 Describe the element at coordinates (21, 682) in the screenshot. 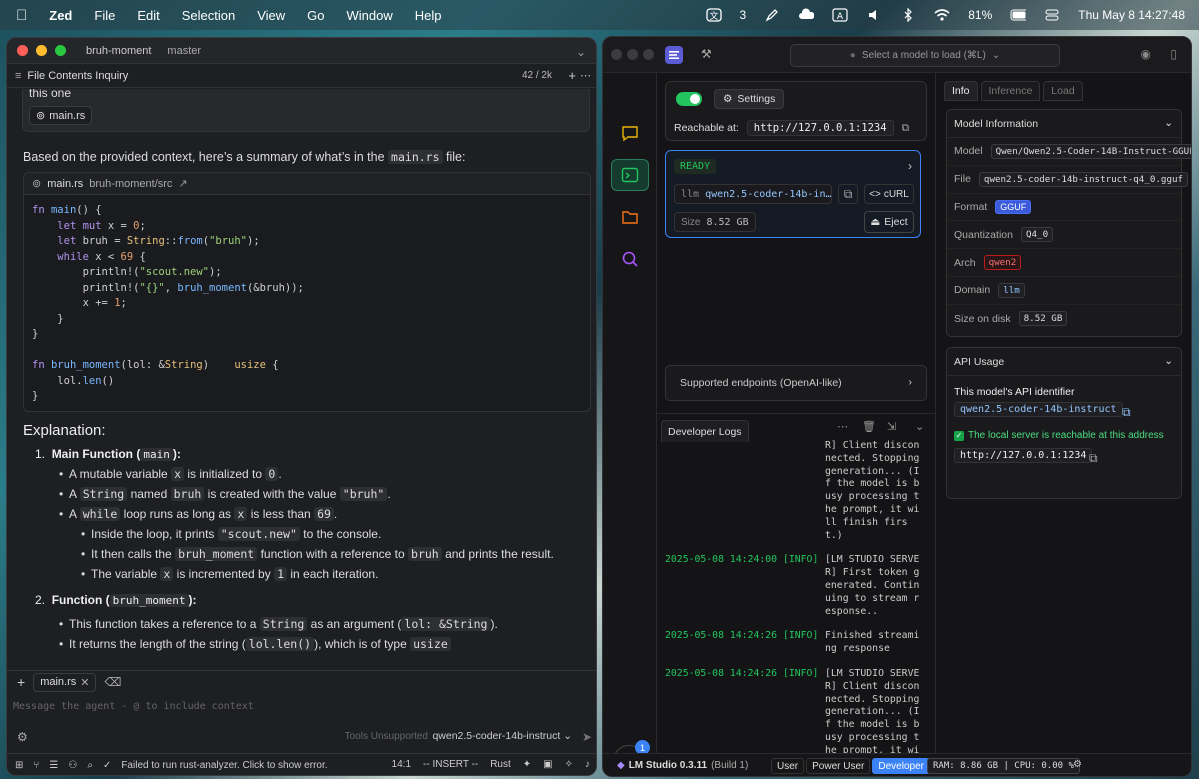

I see `add-context-button: +` at that location.